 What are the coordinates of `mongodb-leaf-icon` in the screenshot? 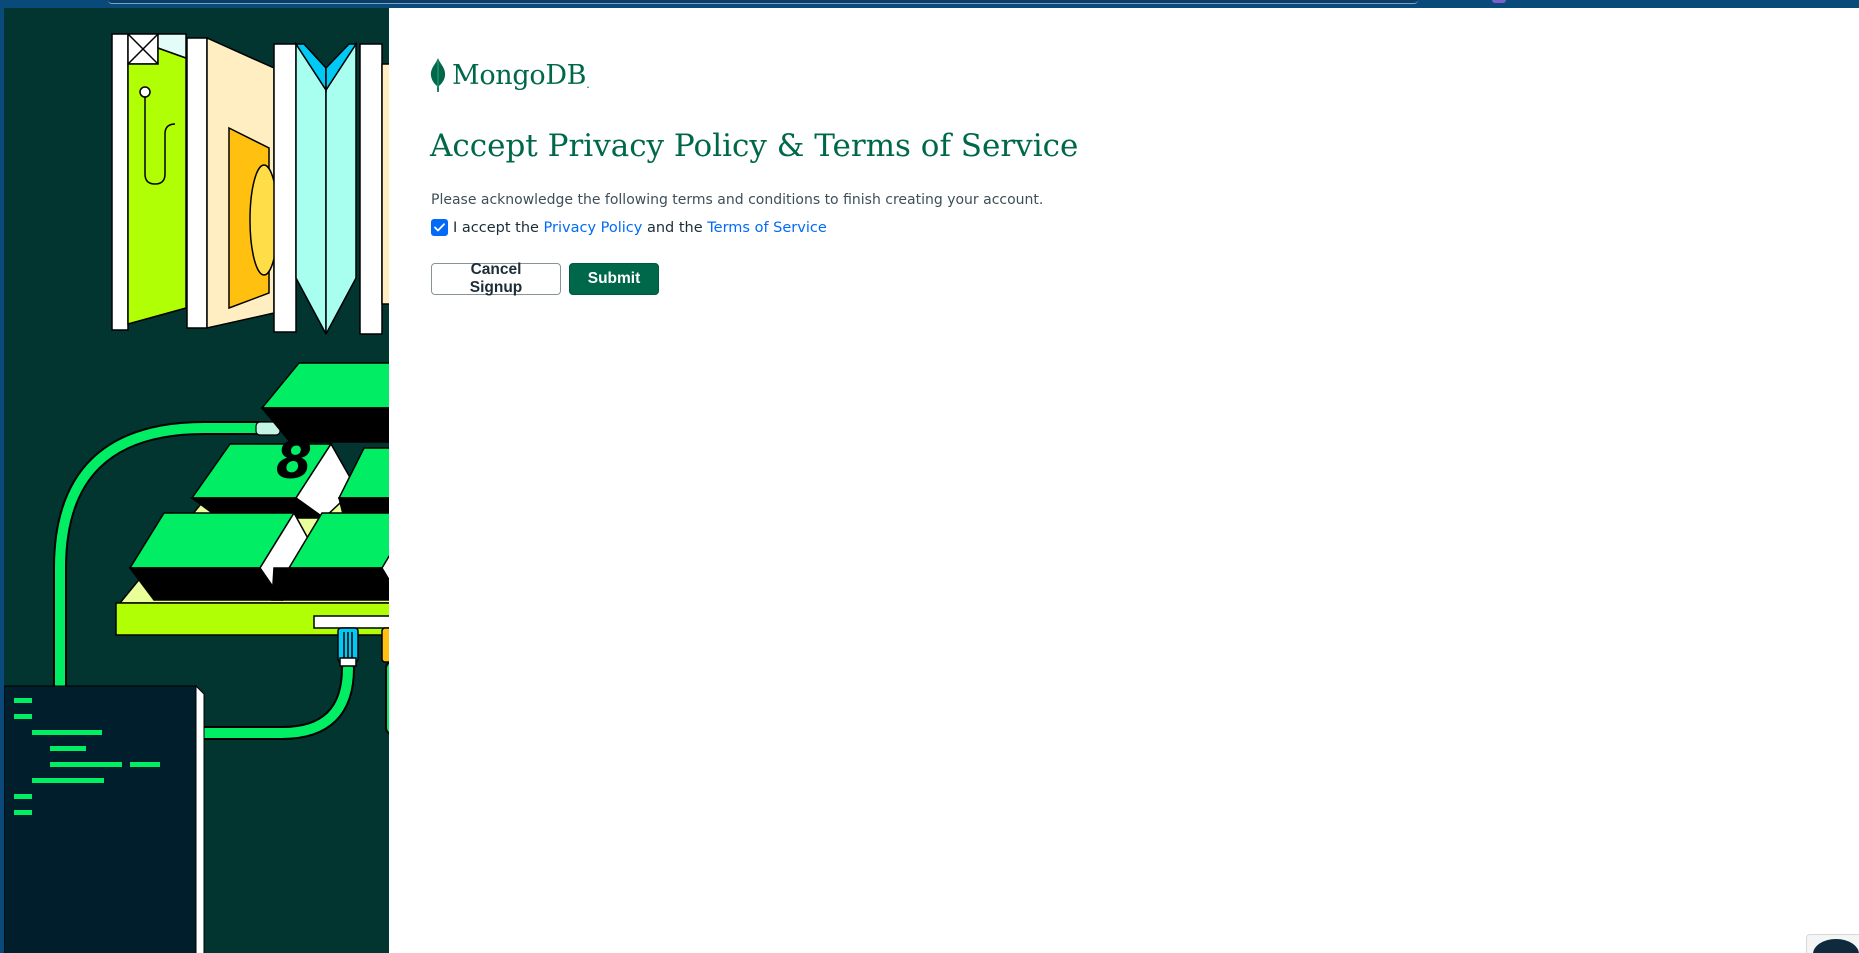 It's located at (438, 75).